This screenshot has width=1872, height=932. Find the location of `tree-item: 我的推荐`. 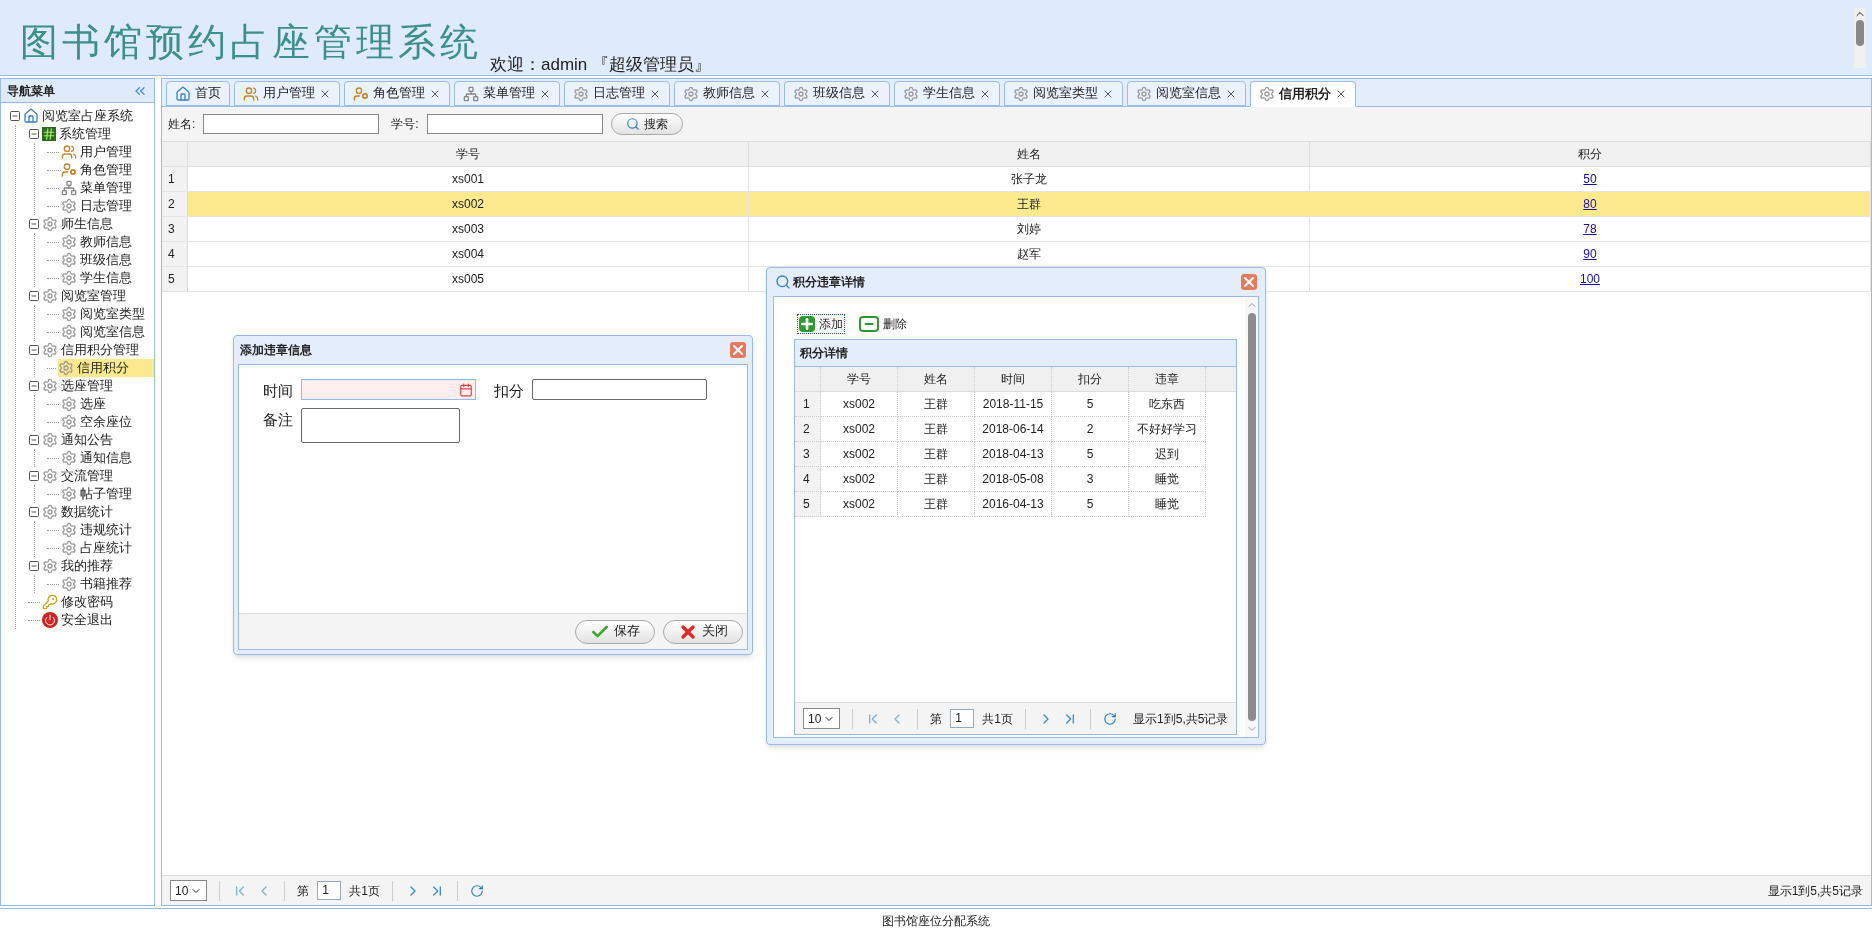

tree-item: 我的推荐 is located at coordinates (81, 566).